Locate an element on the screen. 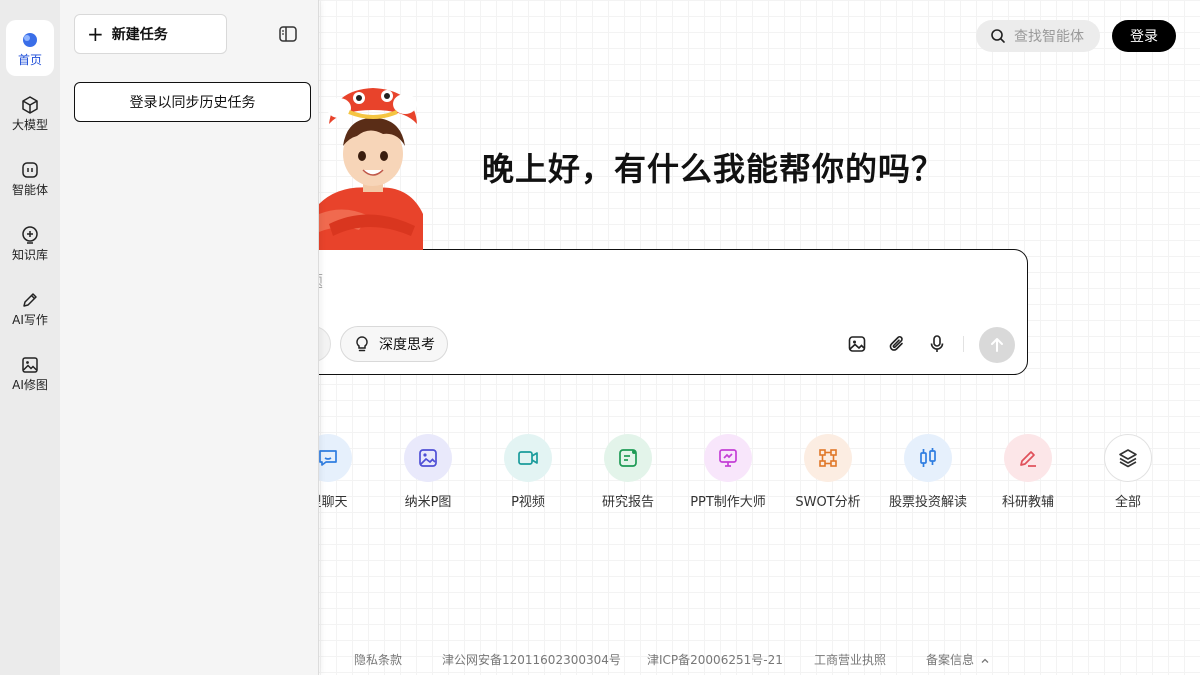 The width and height of the screenshot is (1200, 675). footer-link-label: 津公网安备12011602300304号 is located at coordinates (531, 660).